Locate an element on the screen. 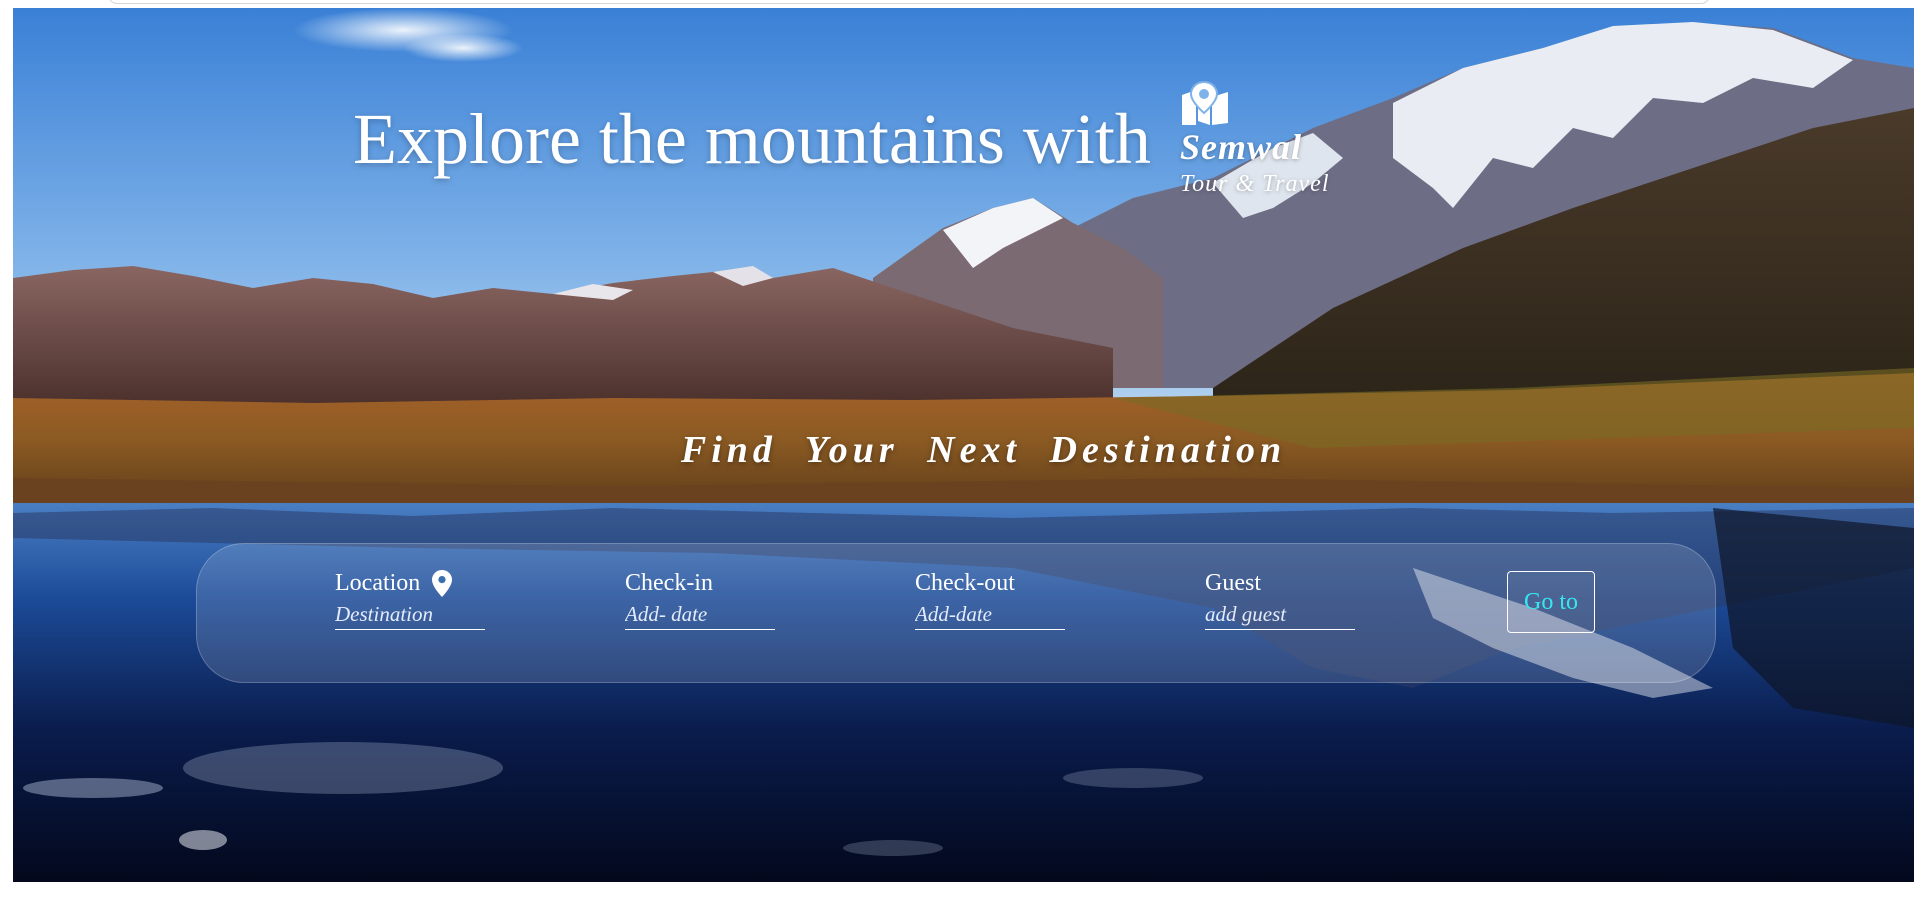 The image size is (1920, 912). check-out-label: Check-out is located at coordinates (965, 583).